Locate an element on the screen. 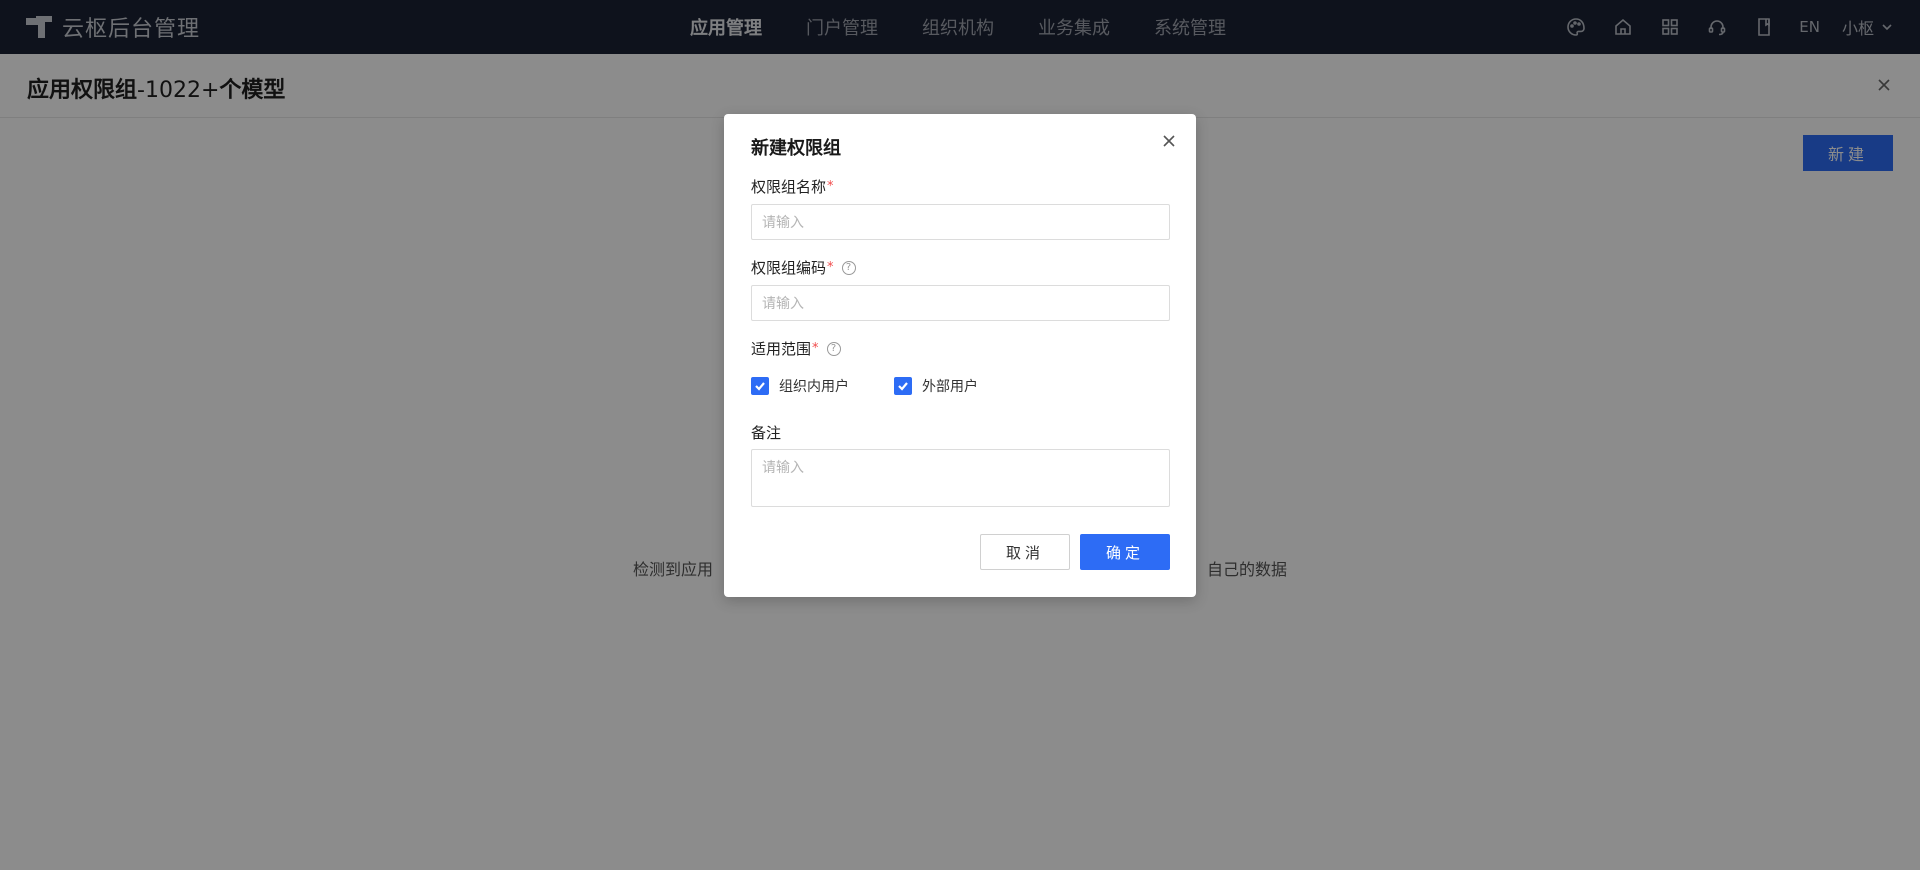 Image resolution: width=1920 pixels, height=870 pixels. remark-label: 备注 is located at coordinates (766, 433).